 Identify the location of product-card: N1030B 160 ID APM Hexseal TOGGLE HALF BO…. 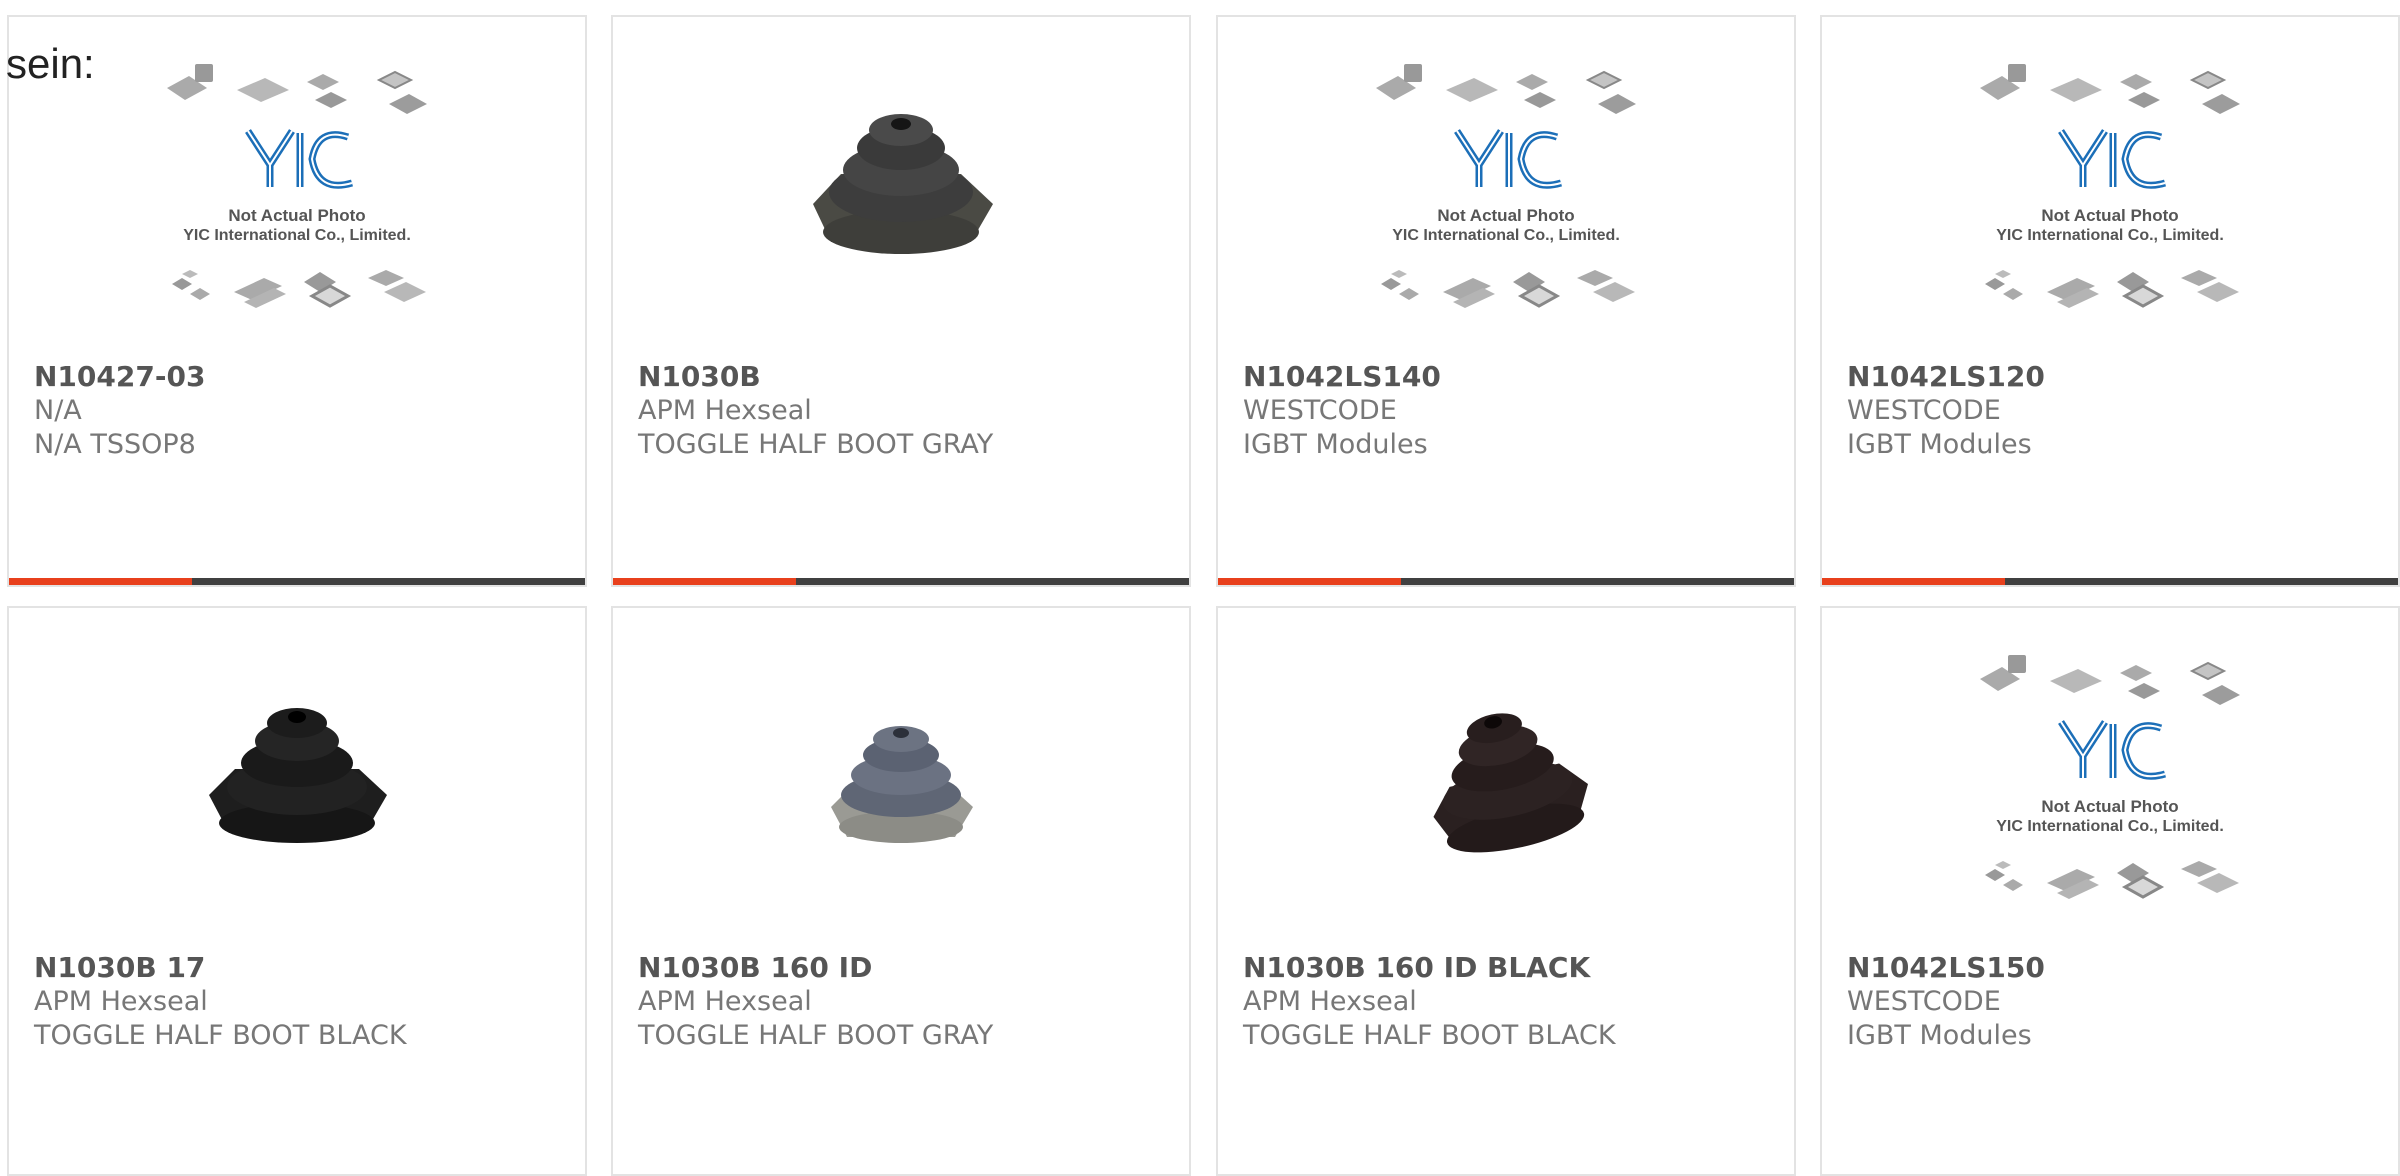
(901, 891).